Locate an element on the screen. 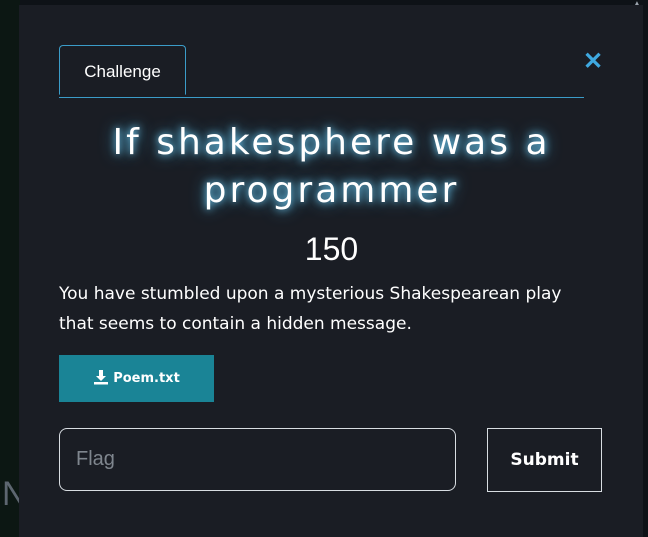 Image resolution: width=648 pixels, height=537 pixels. challenge-title: If shakesphere was a programmer is located at coordinates (331, 166).